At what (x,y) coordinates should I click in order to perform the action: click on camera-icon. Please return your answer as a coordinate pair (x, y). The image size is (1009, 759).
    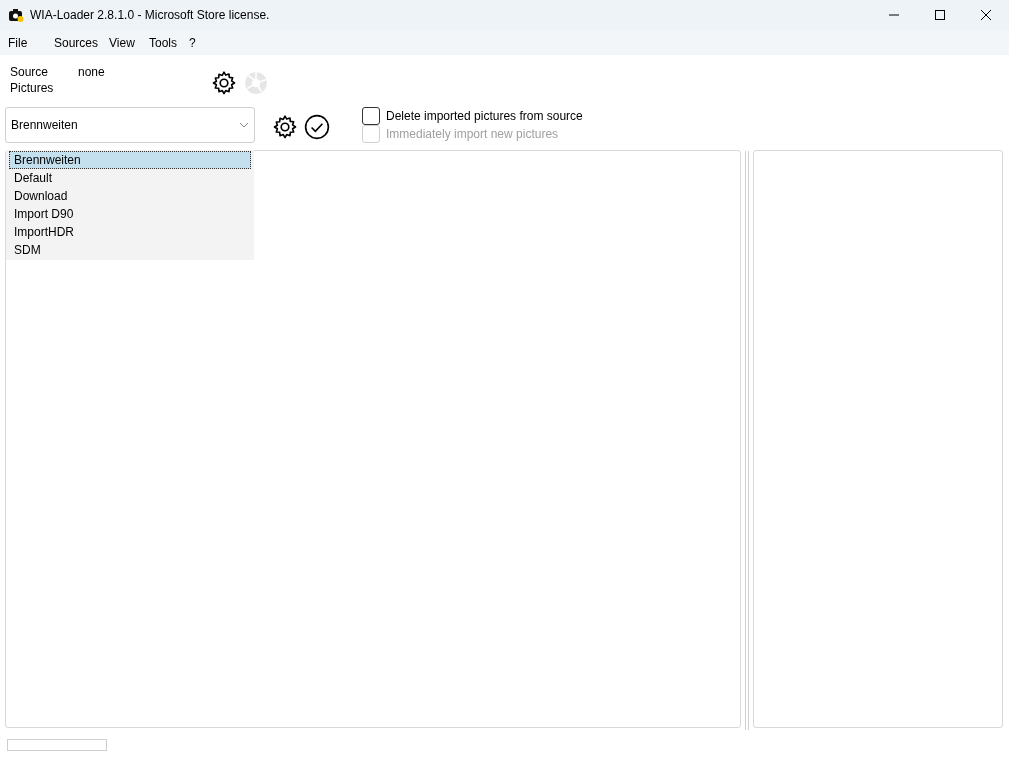
    Looking at the image, I should click on (16, 15).